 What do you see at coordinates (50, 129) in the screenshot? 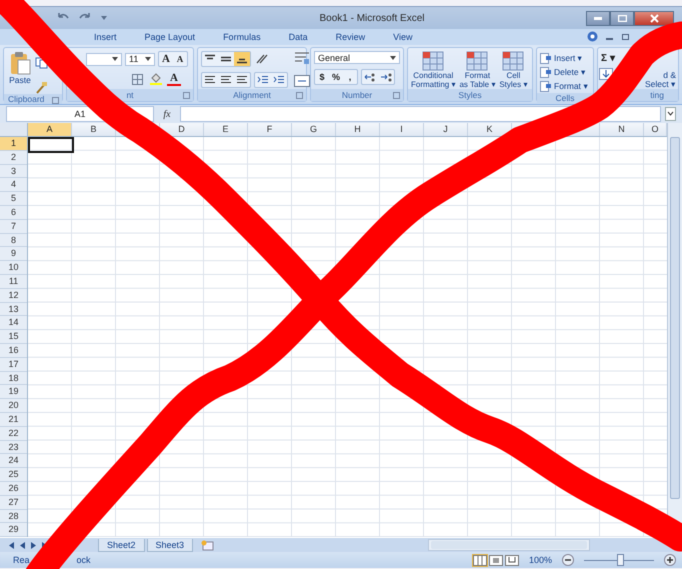
I see `column-header: A` at bounding box center [50, 129].